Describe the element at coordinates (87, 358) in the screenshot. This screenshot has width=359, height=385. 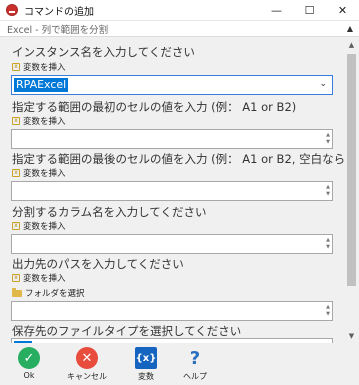
I see `x-icon: ✕` at that location.